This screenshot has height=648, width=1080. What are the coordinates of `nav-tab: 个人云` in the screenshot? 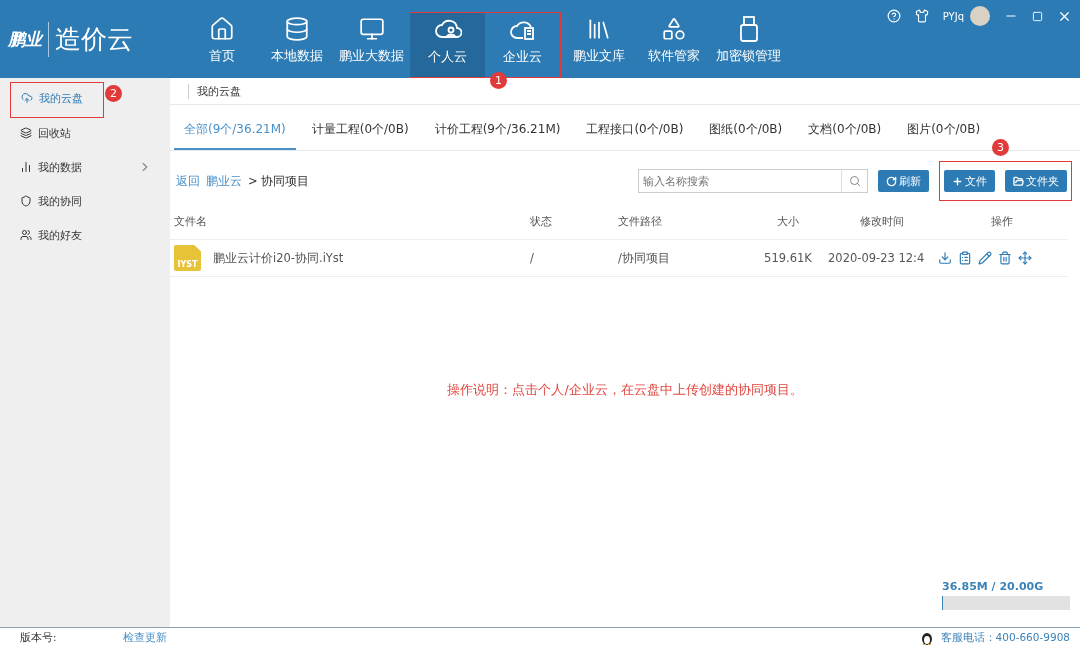 It's located at (447, 45).